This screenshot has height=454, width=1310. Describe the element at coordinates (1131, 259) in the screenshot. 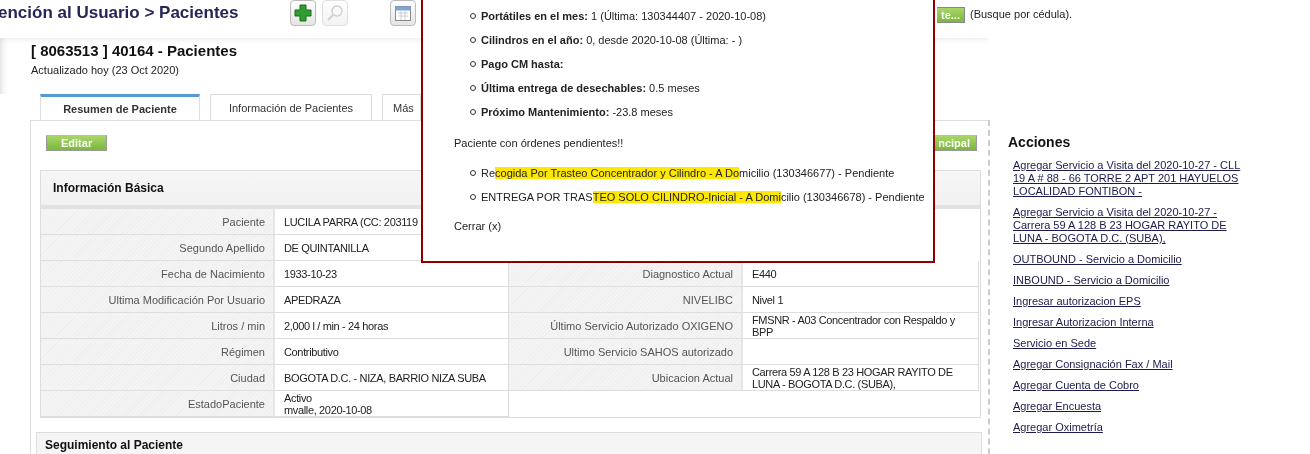

I see `action-link: OUTBOUND - Servicio a Domicilio` at that location.